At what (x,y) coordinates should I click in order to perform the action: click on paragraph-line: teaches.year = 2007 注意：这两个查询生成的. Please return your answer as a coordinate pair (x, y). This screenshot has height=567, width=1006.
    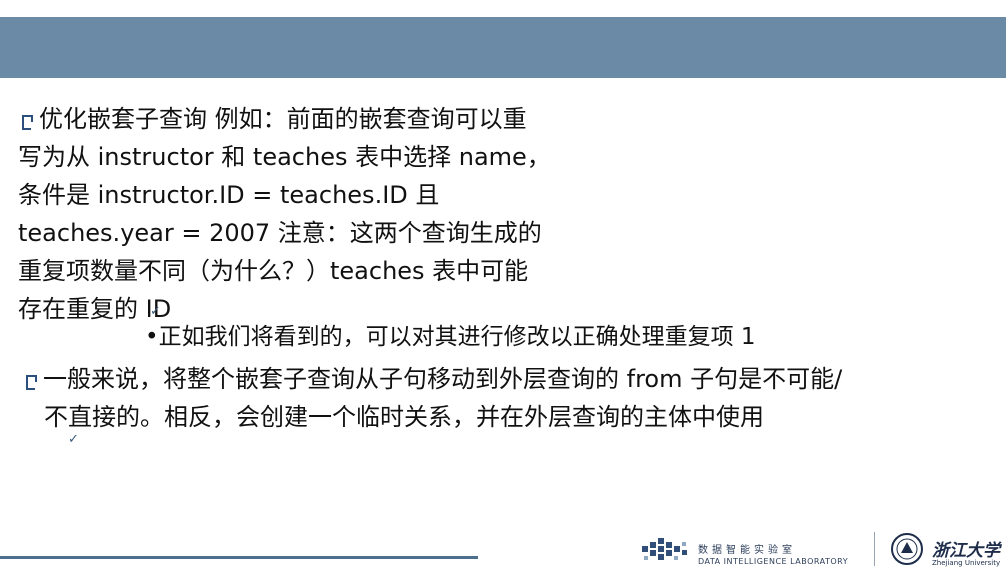
    Looking at the image, I should click on (280, 233).